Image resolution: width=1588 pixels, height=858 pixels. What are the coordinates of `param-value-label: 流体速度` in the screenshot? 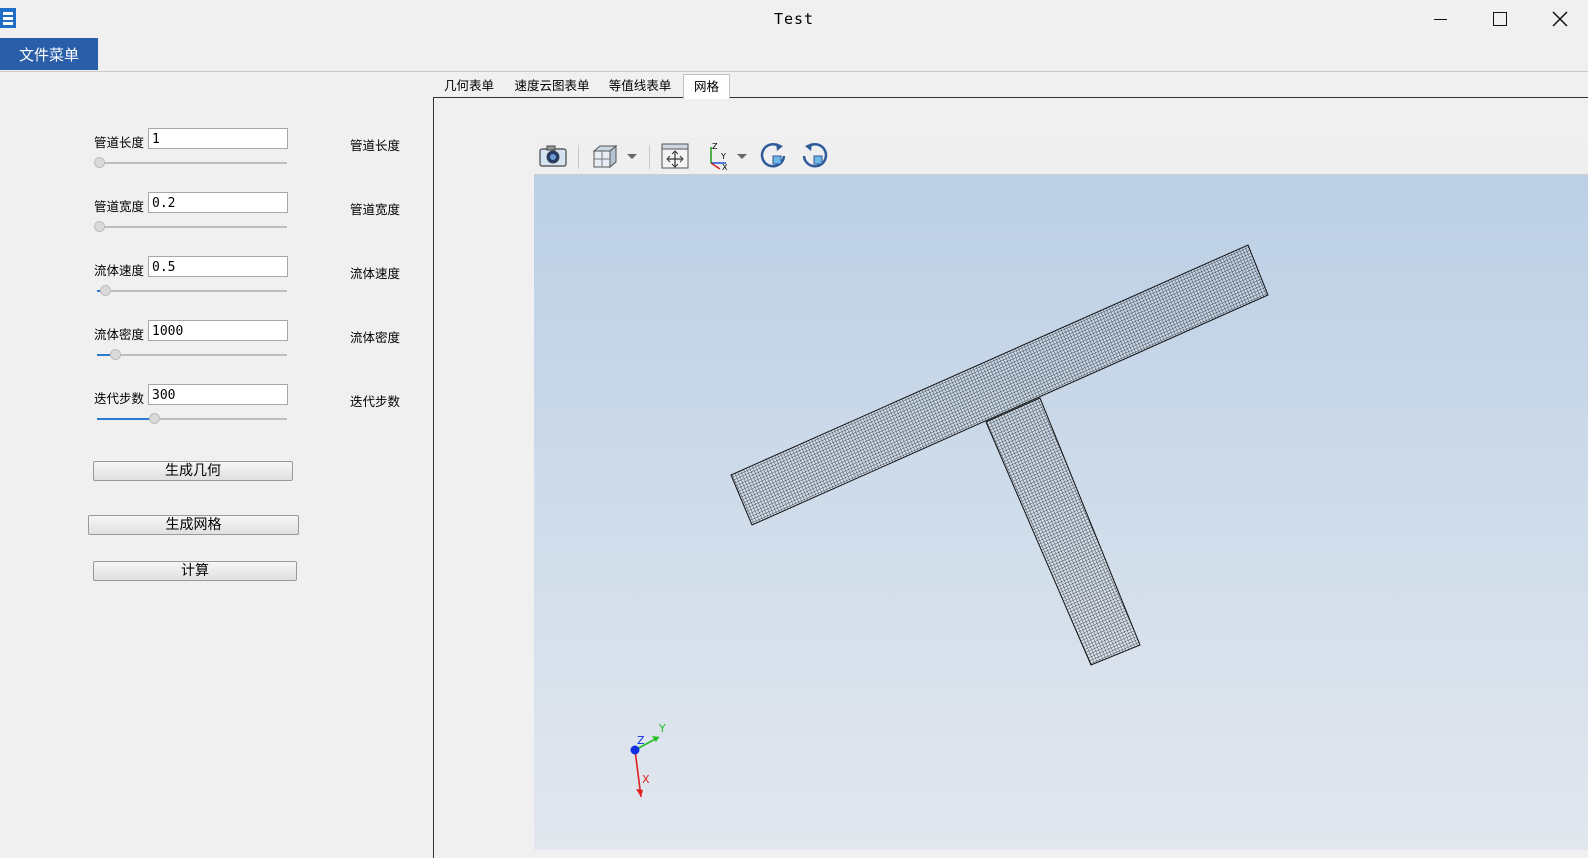 It's located at (375, 273).